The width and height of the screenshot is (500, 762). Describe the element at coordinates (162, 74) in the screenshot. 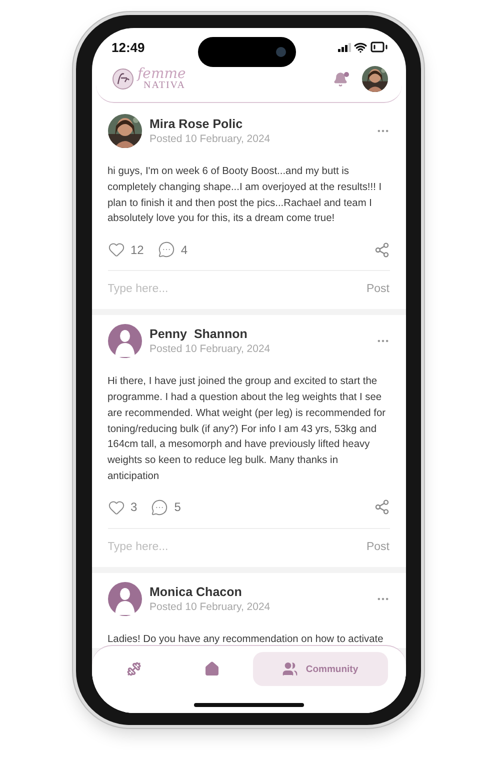

I see `logo-wordmark: femme` at that location.